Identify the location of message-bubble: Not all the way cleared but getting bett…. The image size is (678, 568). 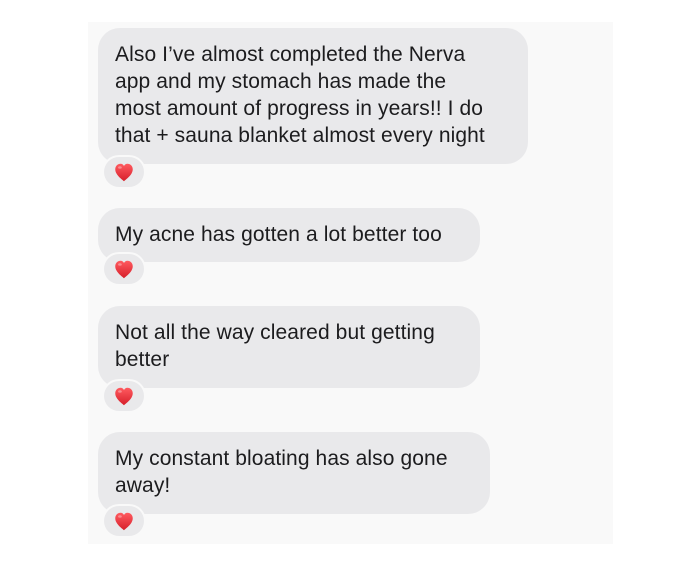
(289, 347).